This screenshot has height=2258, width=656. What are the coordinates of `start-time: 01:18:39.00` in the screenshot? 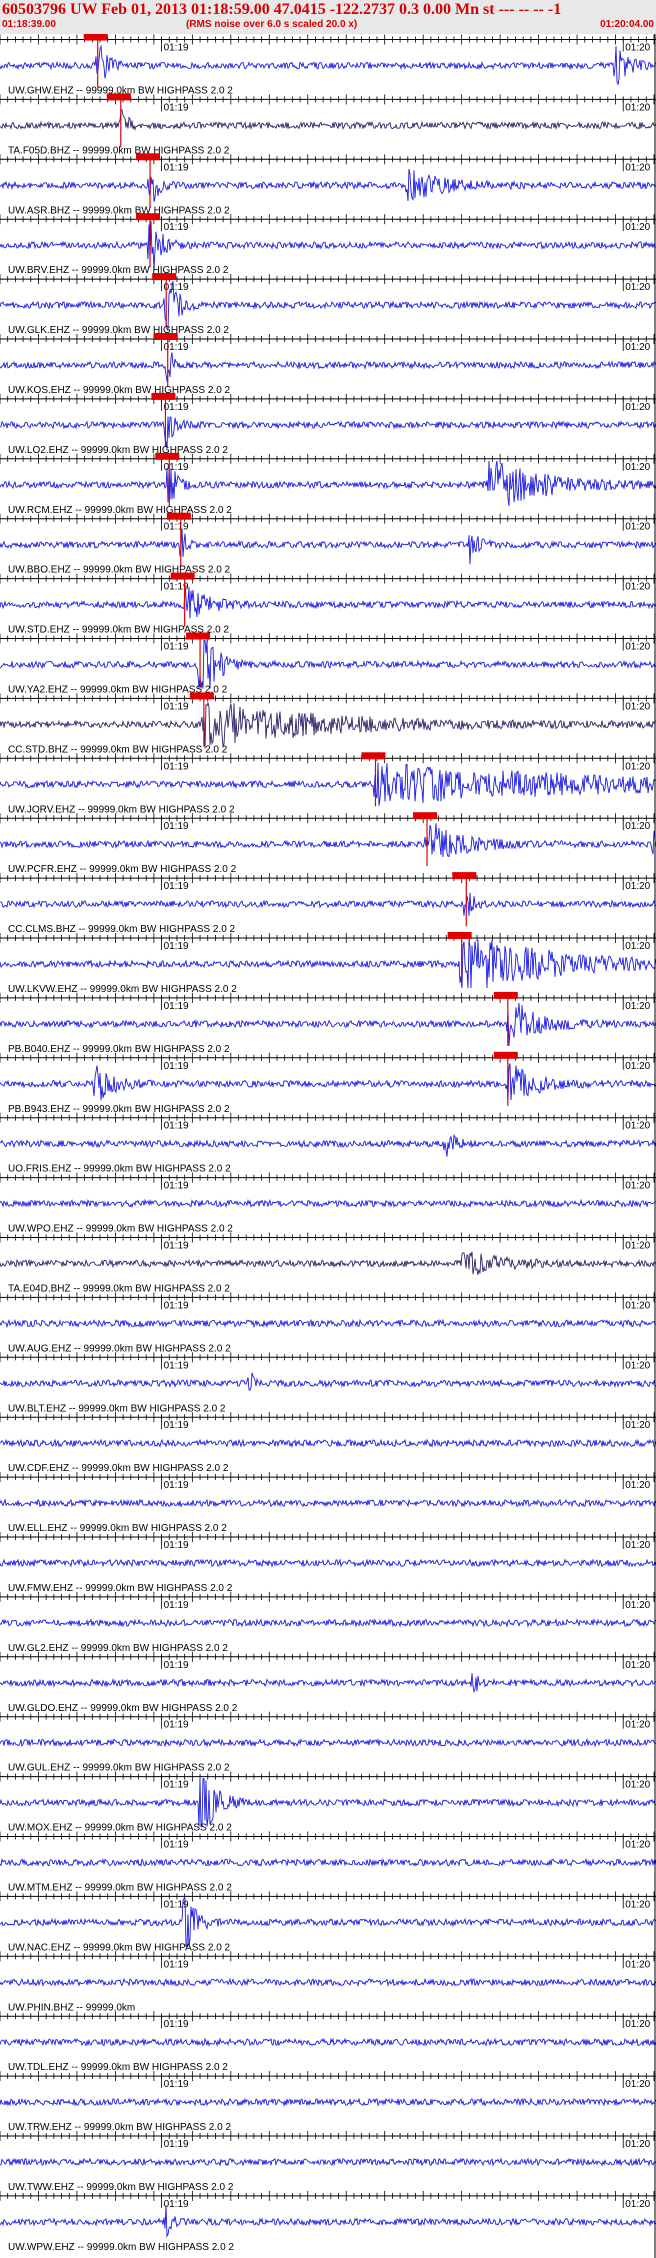 It's located at (29, 24).